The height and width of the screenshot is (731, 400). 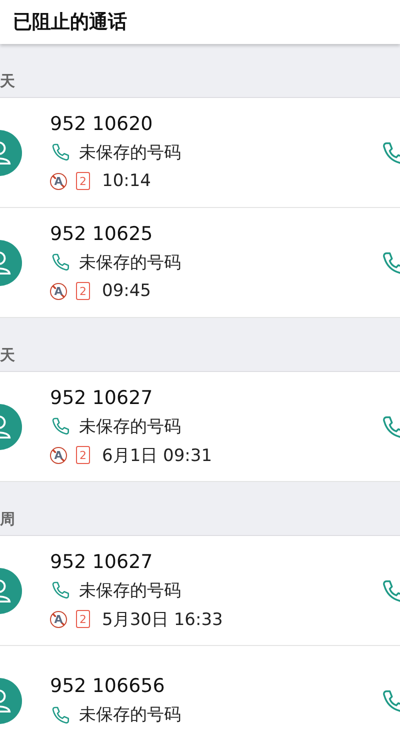 What do you see at coordinates (157, 455) in the screenshot?
I see `call-time: 6月1日 09:31` at bounding box center [157, 455].